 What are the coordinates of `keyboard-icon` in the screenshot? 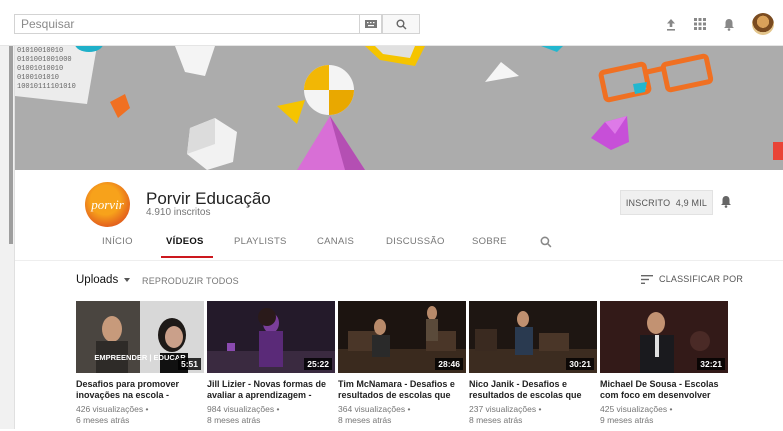 It's located at (371, 24).